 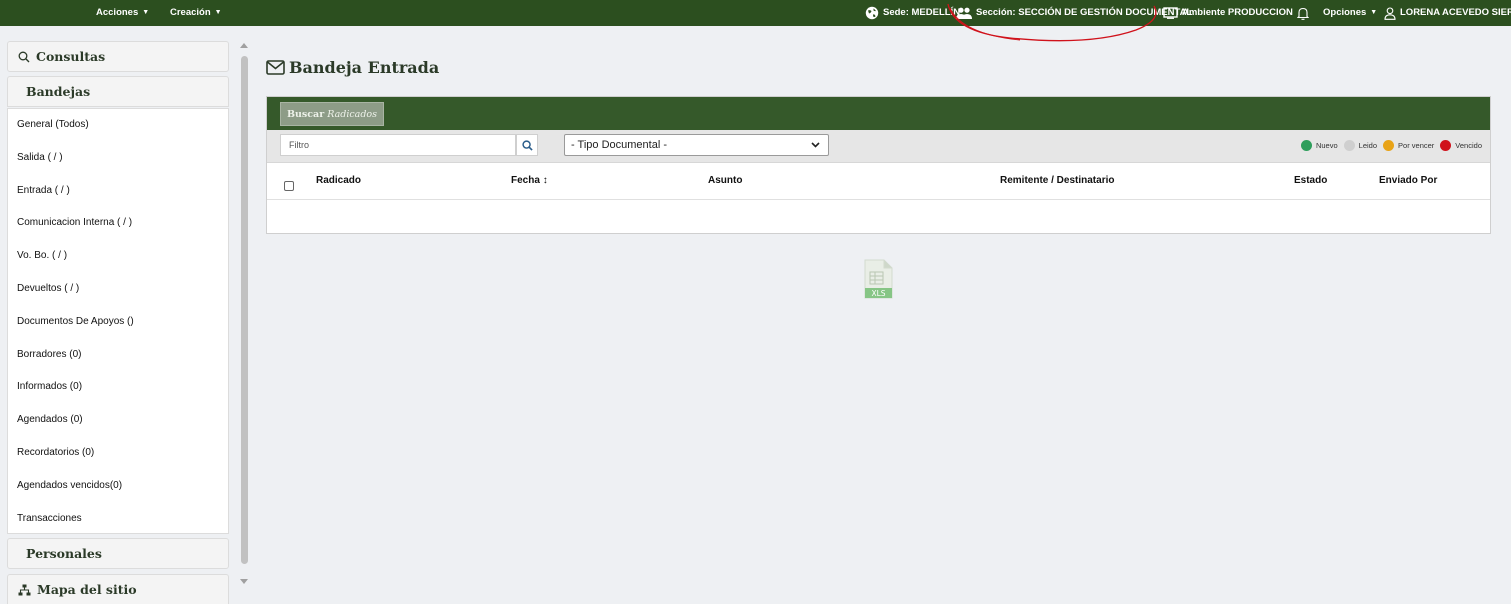 I want to click on scroll-down-arrow, so click(x=244, y=581).